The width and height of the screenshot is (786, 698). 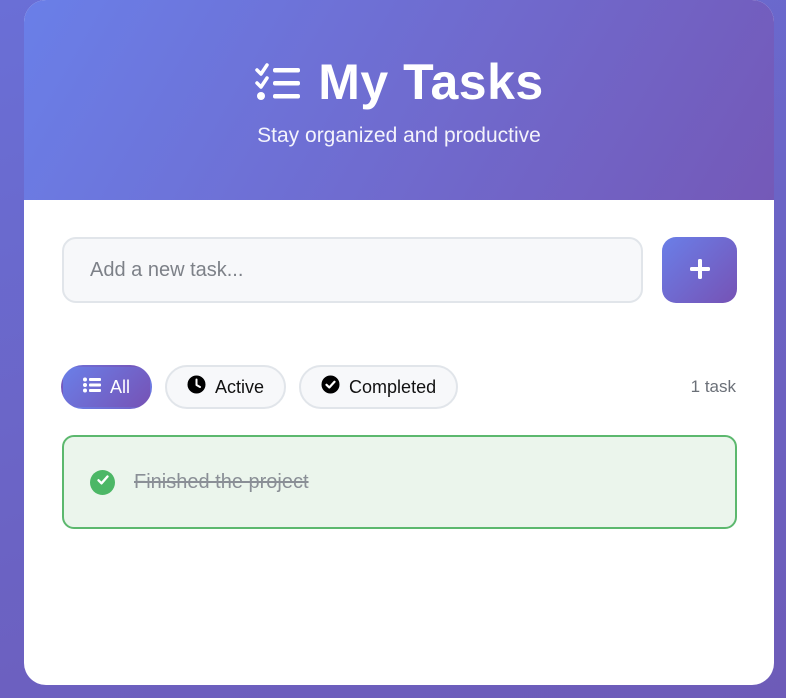 What do you see at coordinates (399, 135) in the screenshot?
I see `page-subtitle: Stay organized and productive` at bounding box center [399, 135].